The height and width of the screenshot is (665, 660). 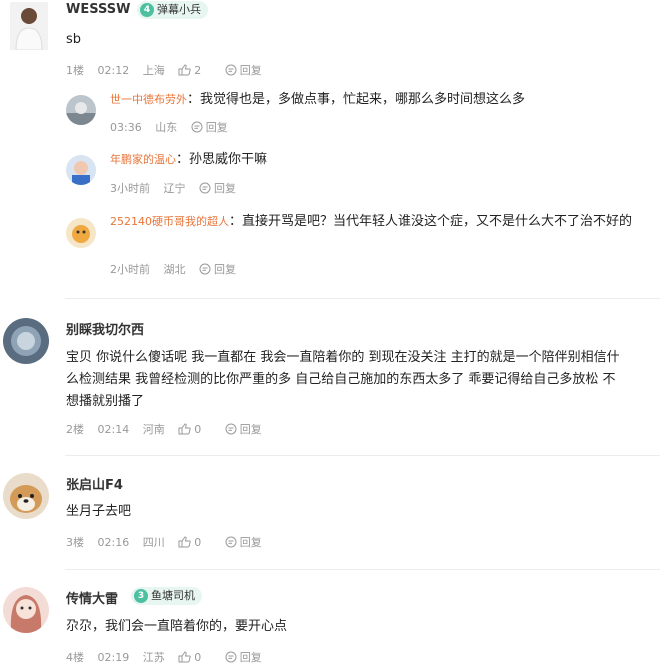 I want to click on comment-location: 上海, so click(x=153, y=70).